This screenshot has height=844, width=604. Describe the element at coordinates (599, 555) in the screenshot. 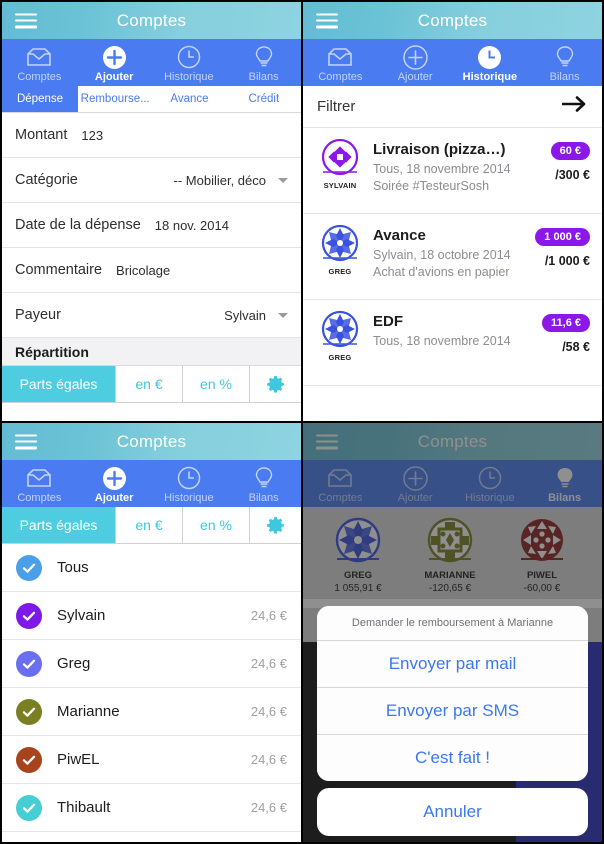

I see `balance-item: THIBAULT -79,96 €` at that location.